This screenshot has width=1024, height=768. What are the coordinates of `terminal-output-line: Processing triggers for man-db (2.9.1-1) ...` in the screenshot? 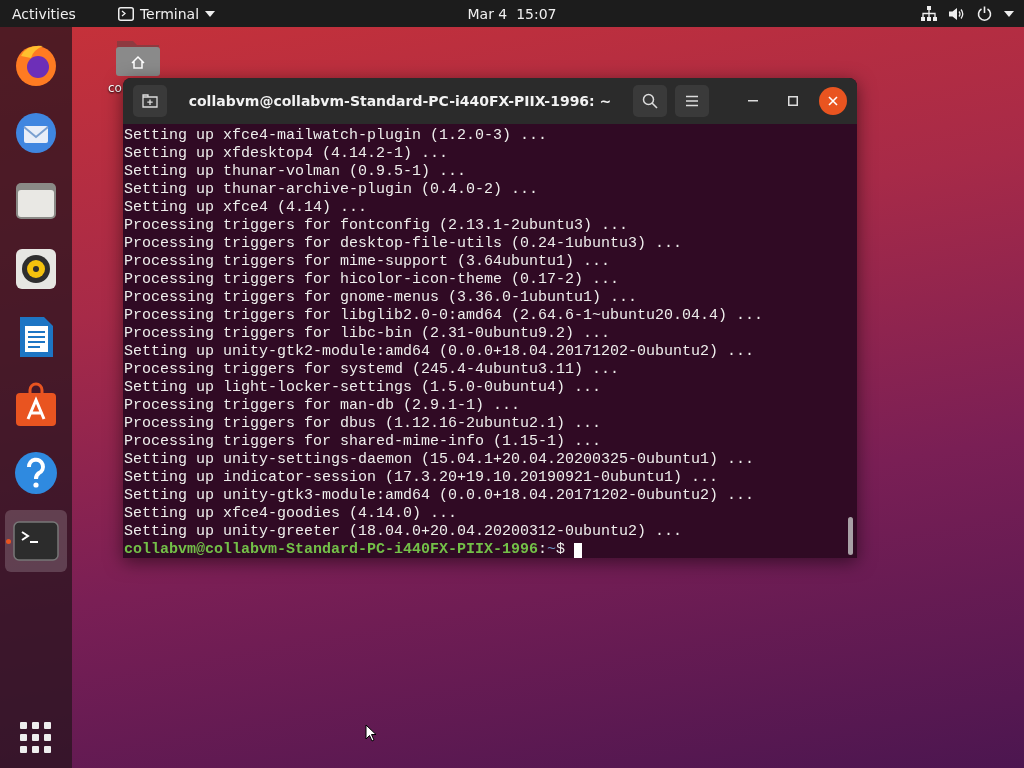 It's located at (323, 406).